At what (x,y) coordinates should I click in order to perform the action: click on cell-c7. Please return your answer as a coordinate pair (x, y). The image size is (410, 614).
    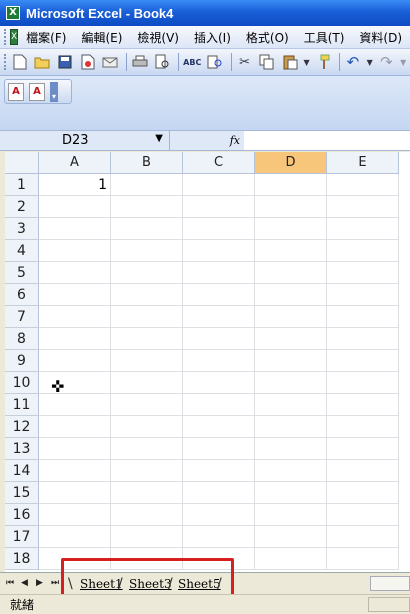
    Looking at the image, I should click on (219, 317).